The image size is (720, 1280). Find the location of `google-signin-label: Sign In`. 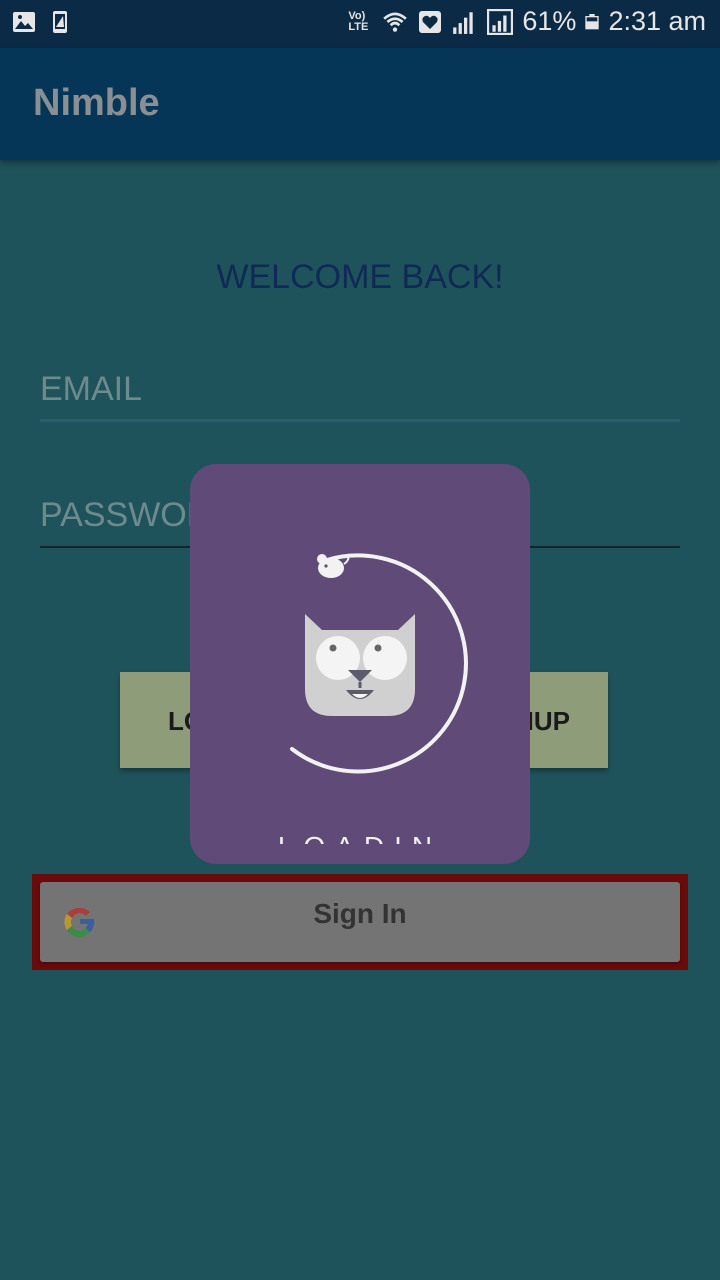

google-signin-label: Sign In is located at coordinates (360, 913).